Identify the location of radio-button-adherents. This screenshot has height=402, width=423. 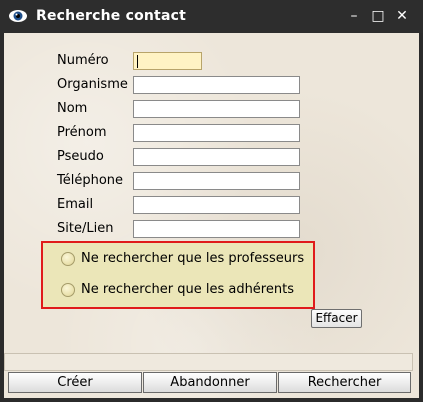
(68, 289).